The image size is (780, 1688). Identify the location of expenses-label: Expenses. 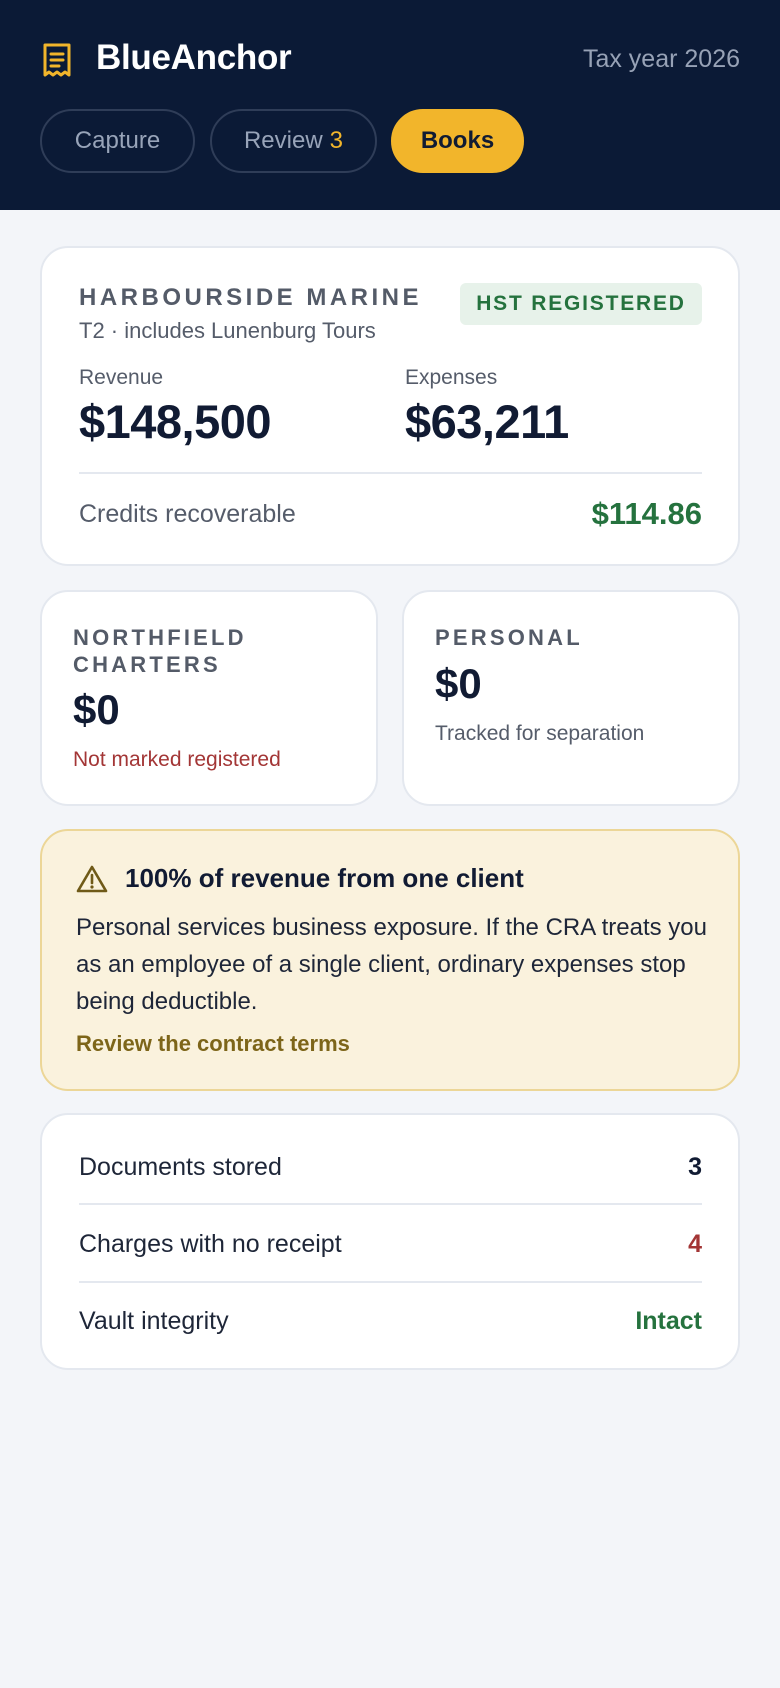
(451, 377).